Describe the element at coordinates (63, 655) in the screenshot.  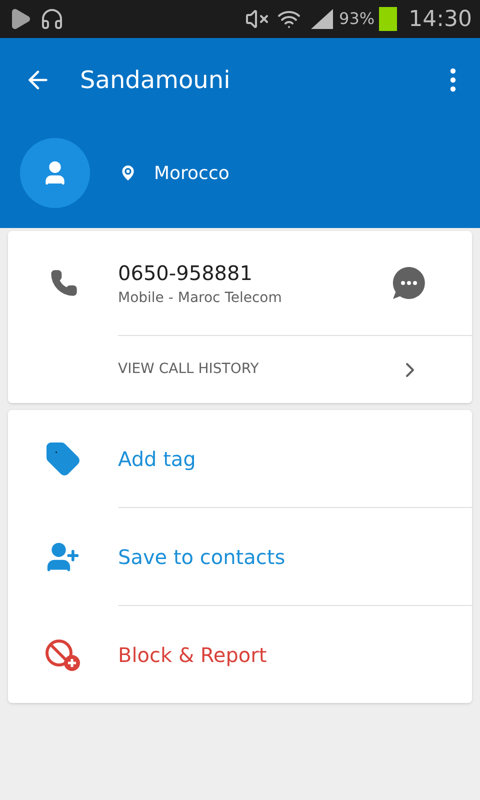
I see `block-icon` at that location.